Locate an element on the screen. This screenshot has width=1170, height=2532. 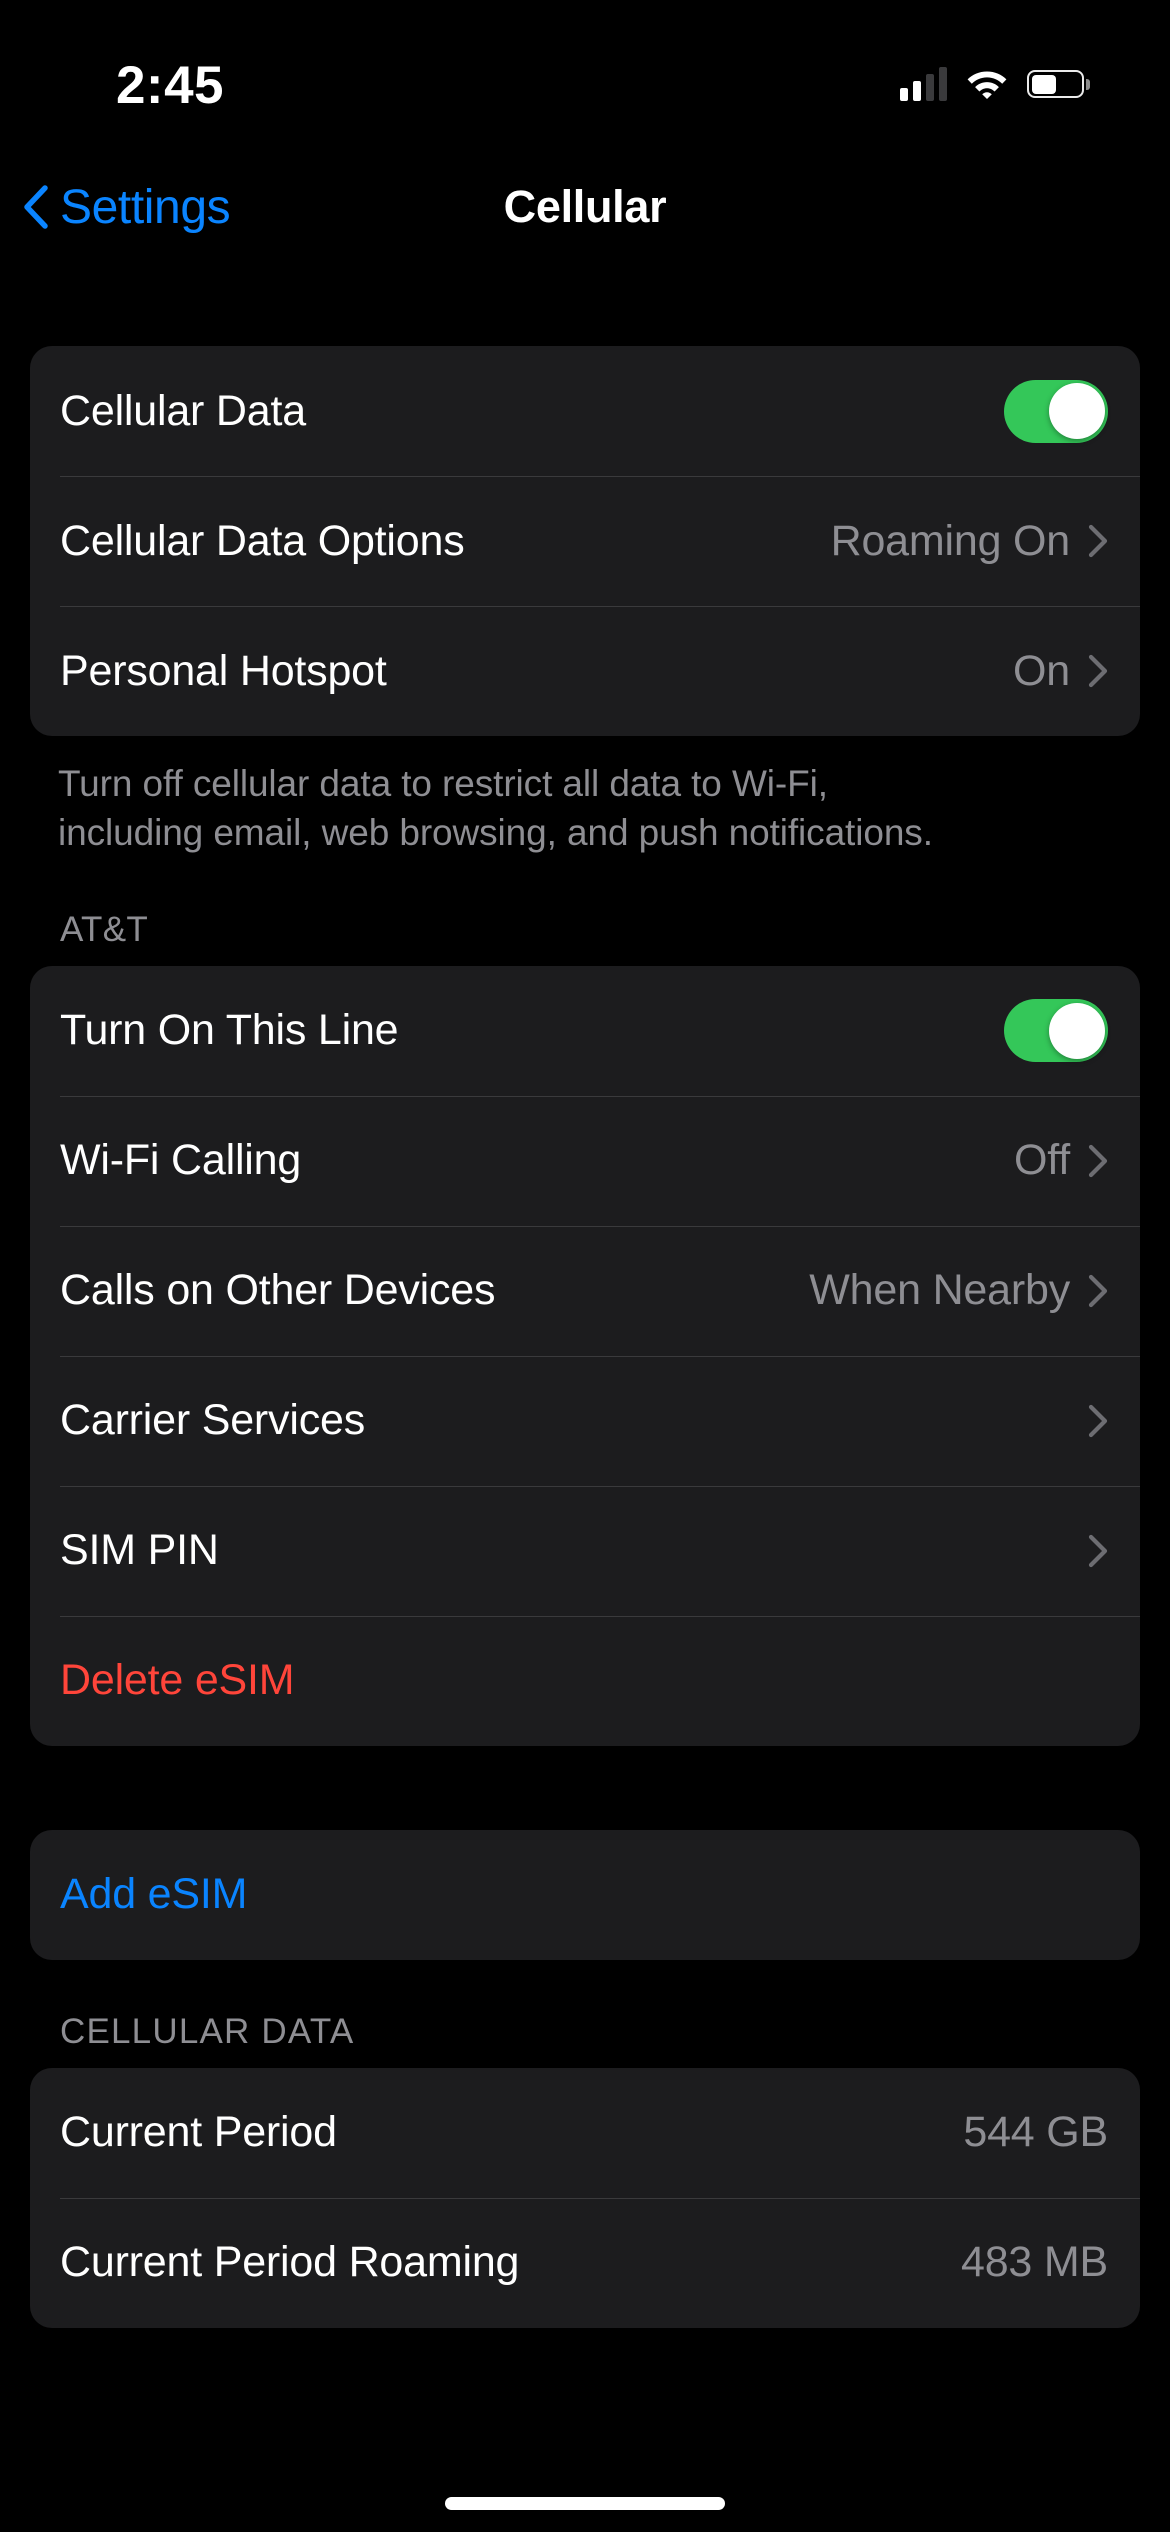
row-value: Roaming On is located at coordinates (950, 540).